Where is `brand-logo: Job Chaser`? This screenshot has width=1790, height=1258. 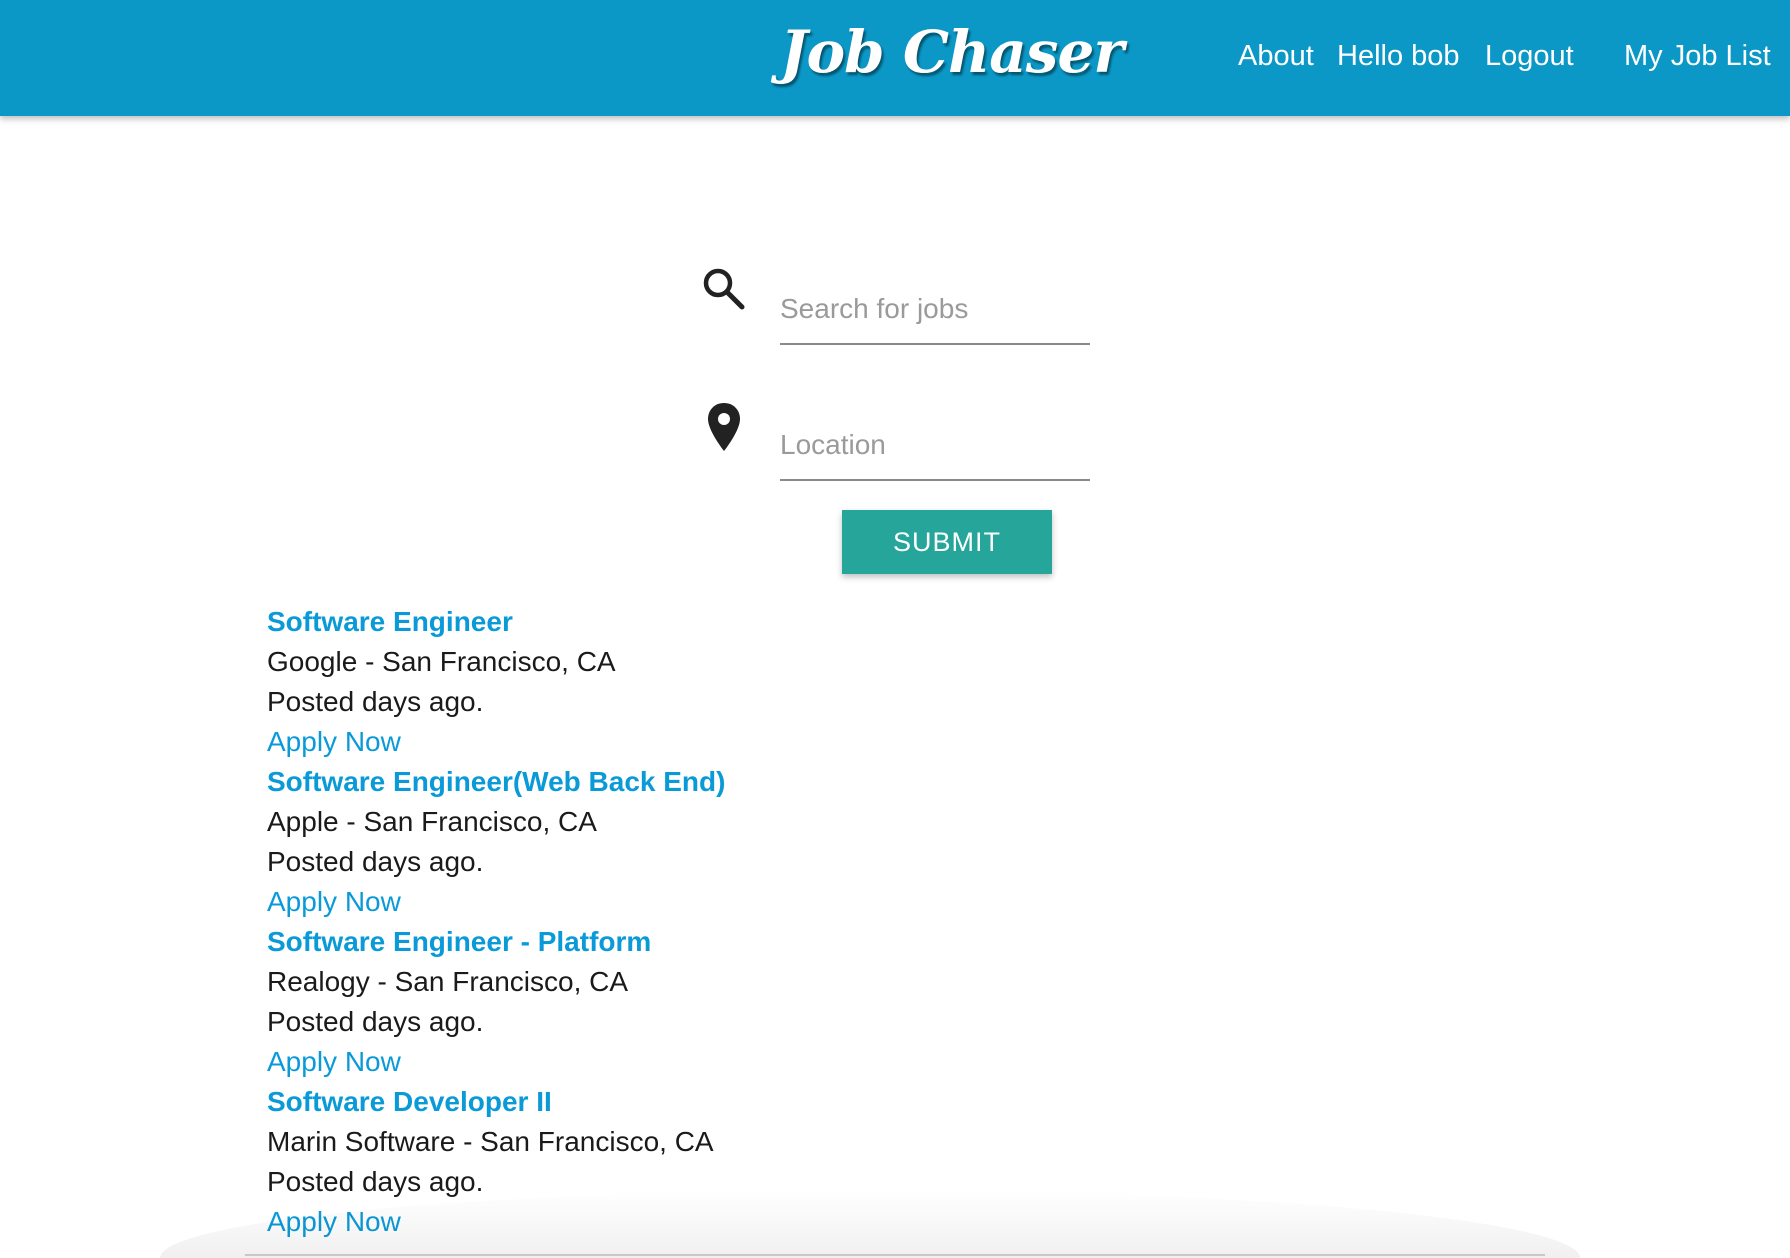 brand-logo: Job Chaser is located at coordinates (952, 52).